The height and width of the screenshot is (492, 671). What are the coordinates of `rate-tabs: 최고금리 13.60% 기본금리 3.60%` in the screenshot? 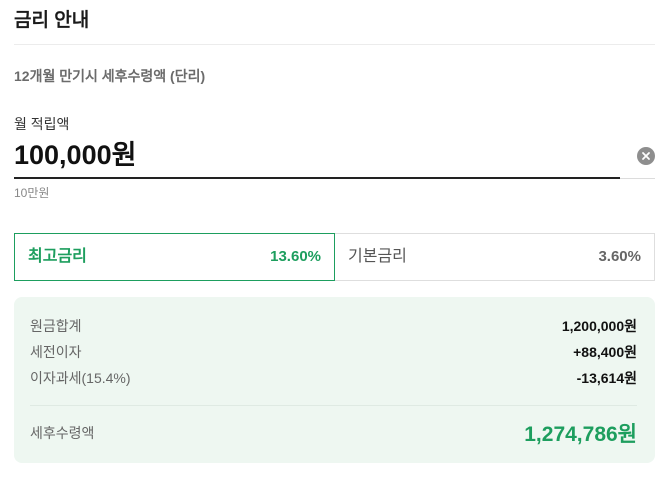 It's located at (334, 257).